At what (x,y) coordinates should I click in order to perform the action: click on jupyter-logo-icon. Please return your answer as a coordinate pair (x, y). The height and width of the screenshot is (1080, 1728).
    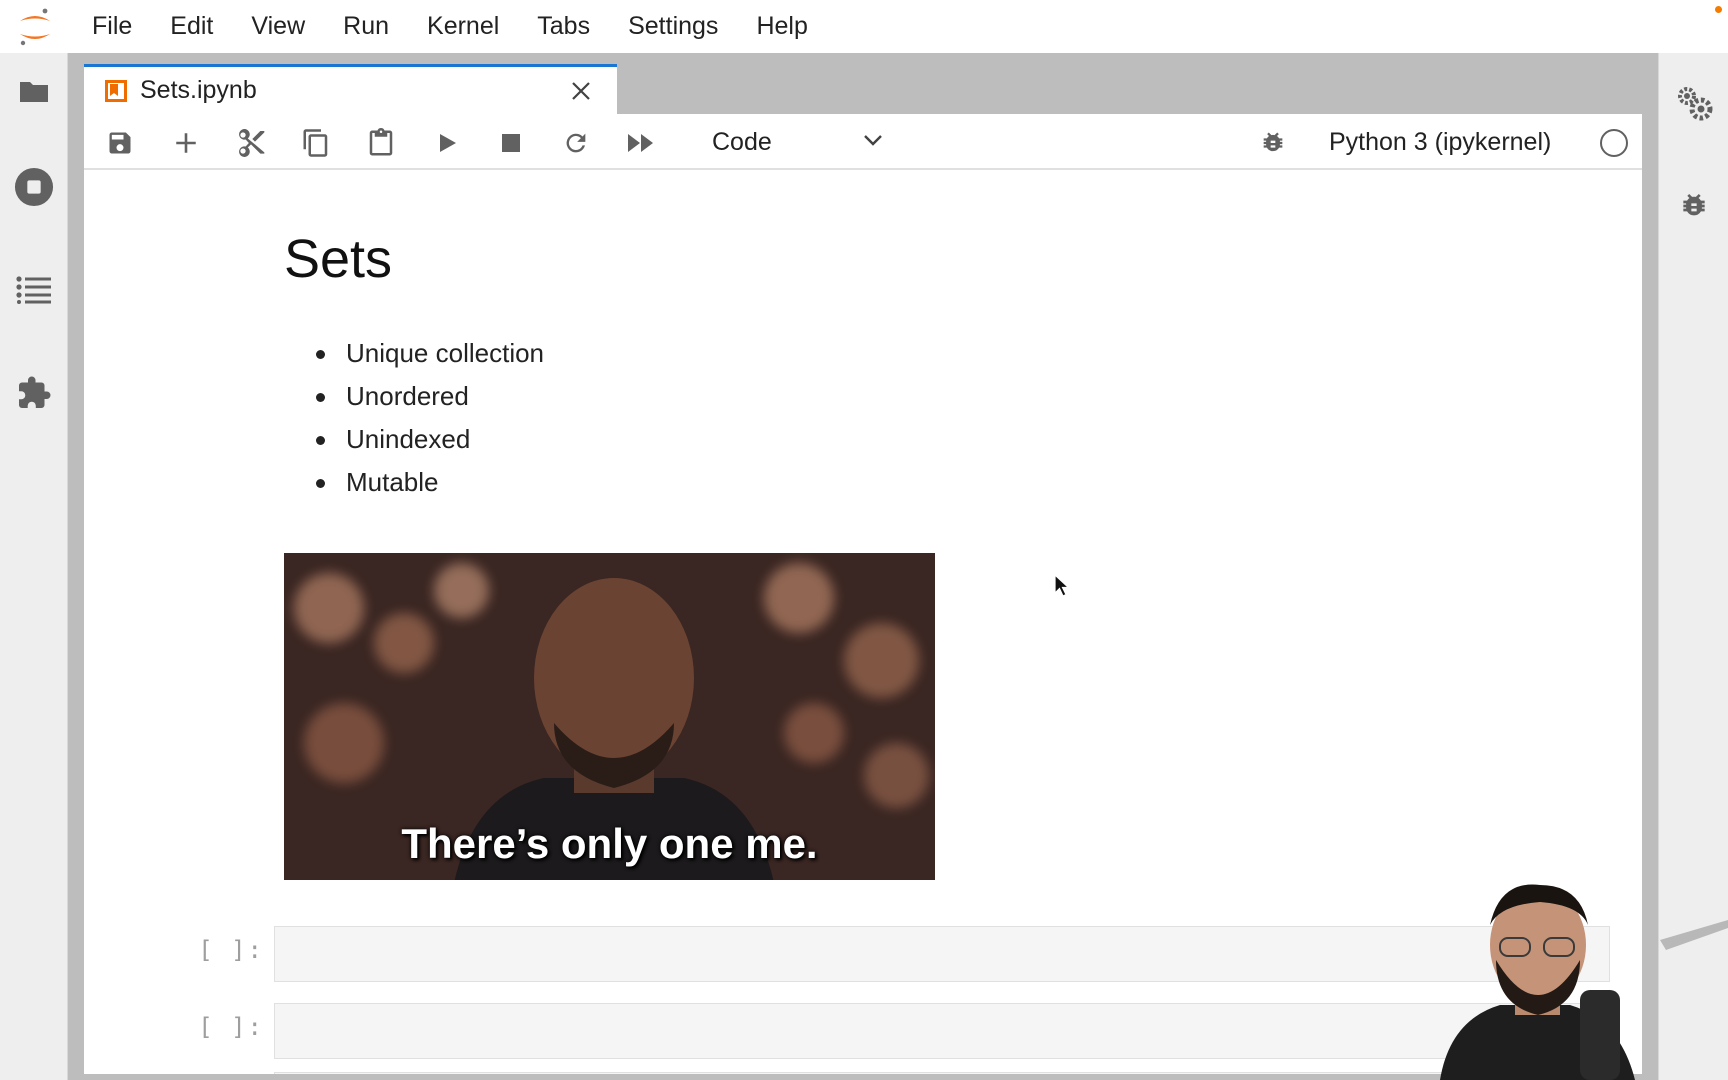
    Looking at the image, I should click on (35, 26).